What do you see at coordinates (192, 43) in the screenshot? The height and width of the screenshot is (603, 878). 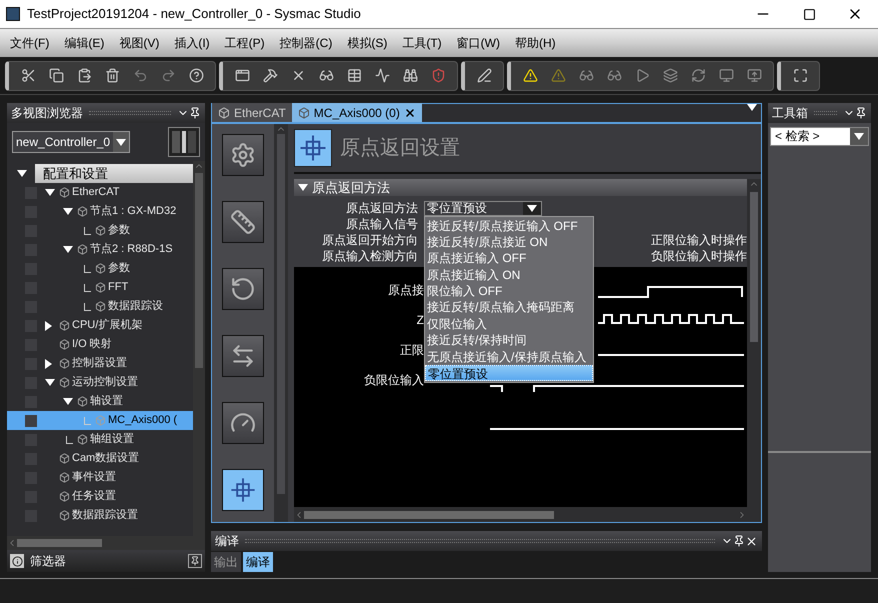 I see `menu-item: 插入(I)` at bounding box center [192, 43].